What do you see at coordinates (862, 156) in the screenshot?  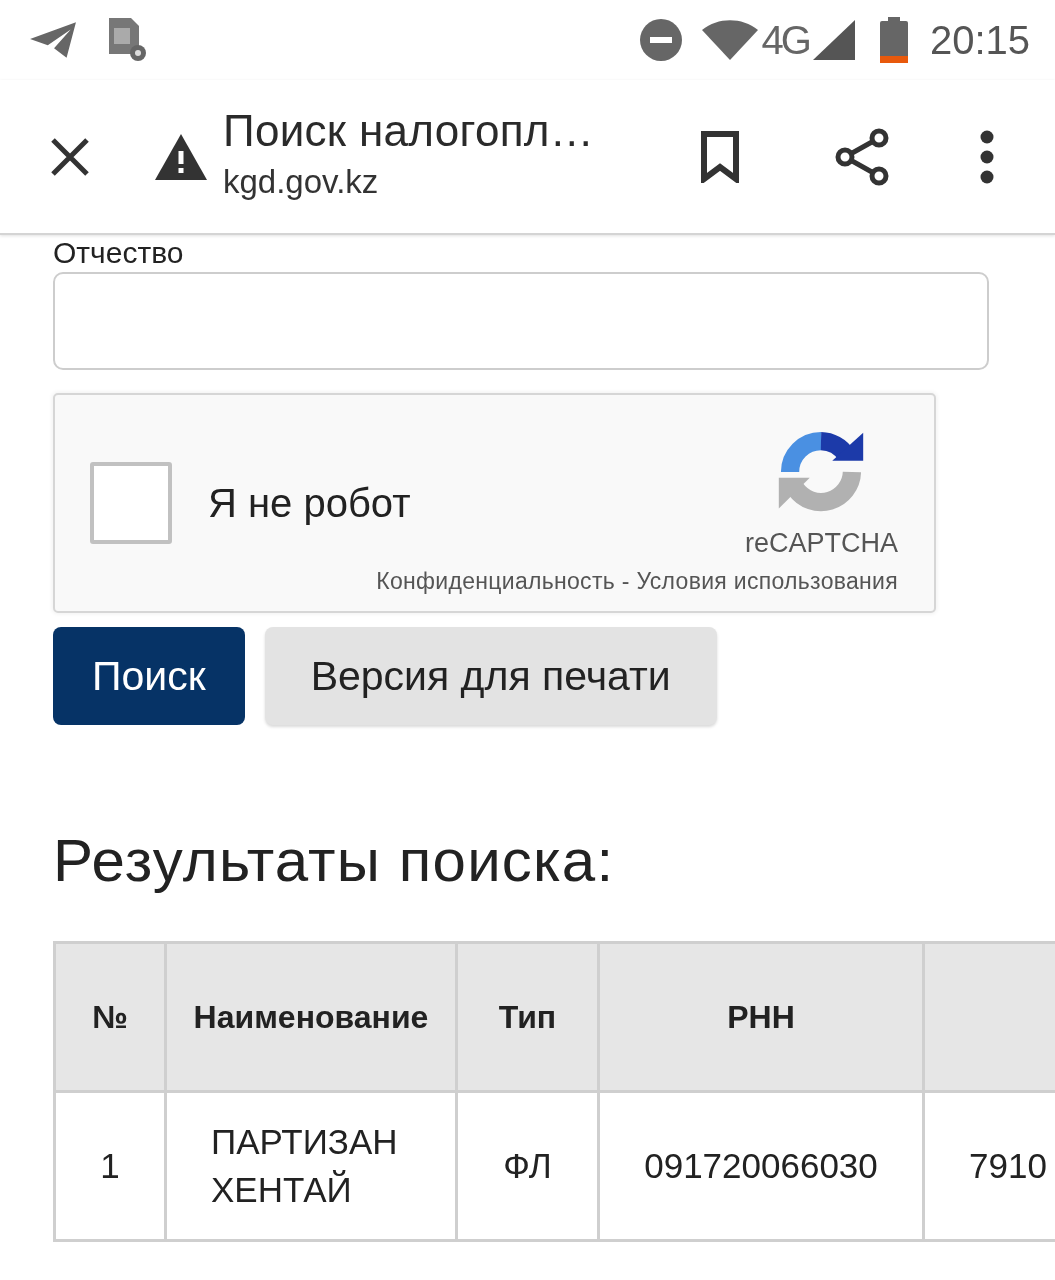 I see `share-icon` at bounding box center [862, 156].